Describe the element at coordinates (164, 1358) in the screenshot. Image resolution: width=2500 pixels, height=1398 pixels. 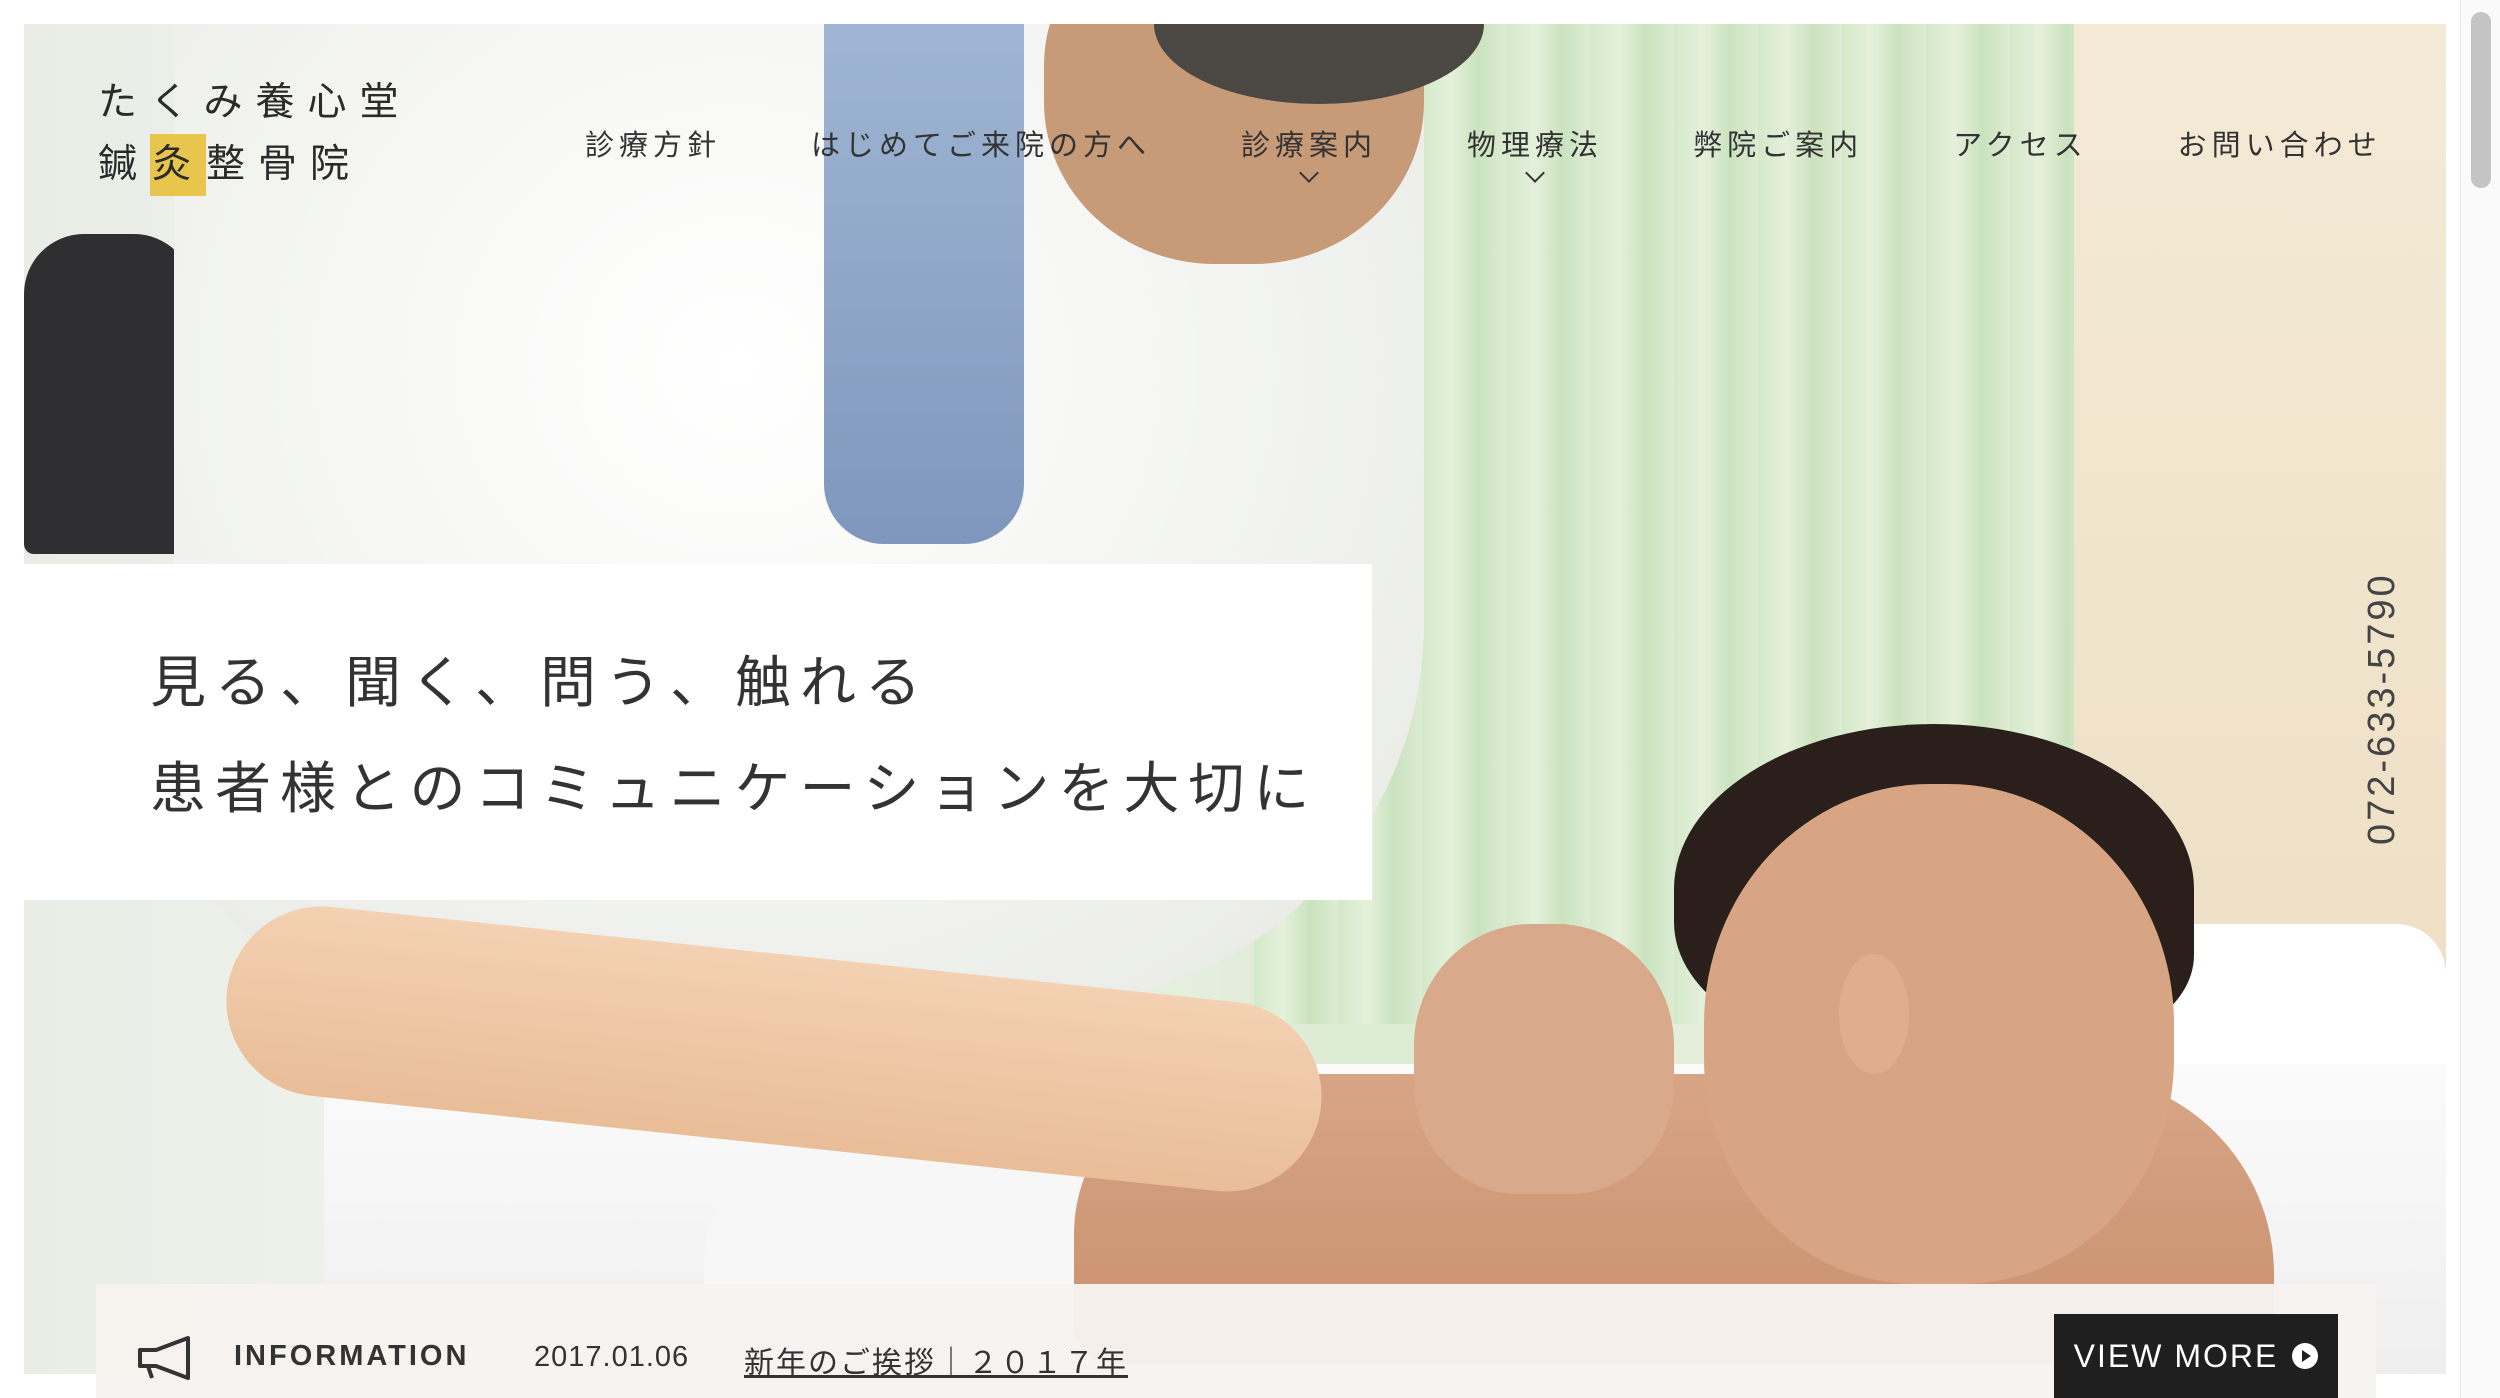
I see `megaphone-icon` at that location.